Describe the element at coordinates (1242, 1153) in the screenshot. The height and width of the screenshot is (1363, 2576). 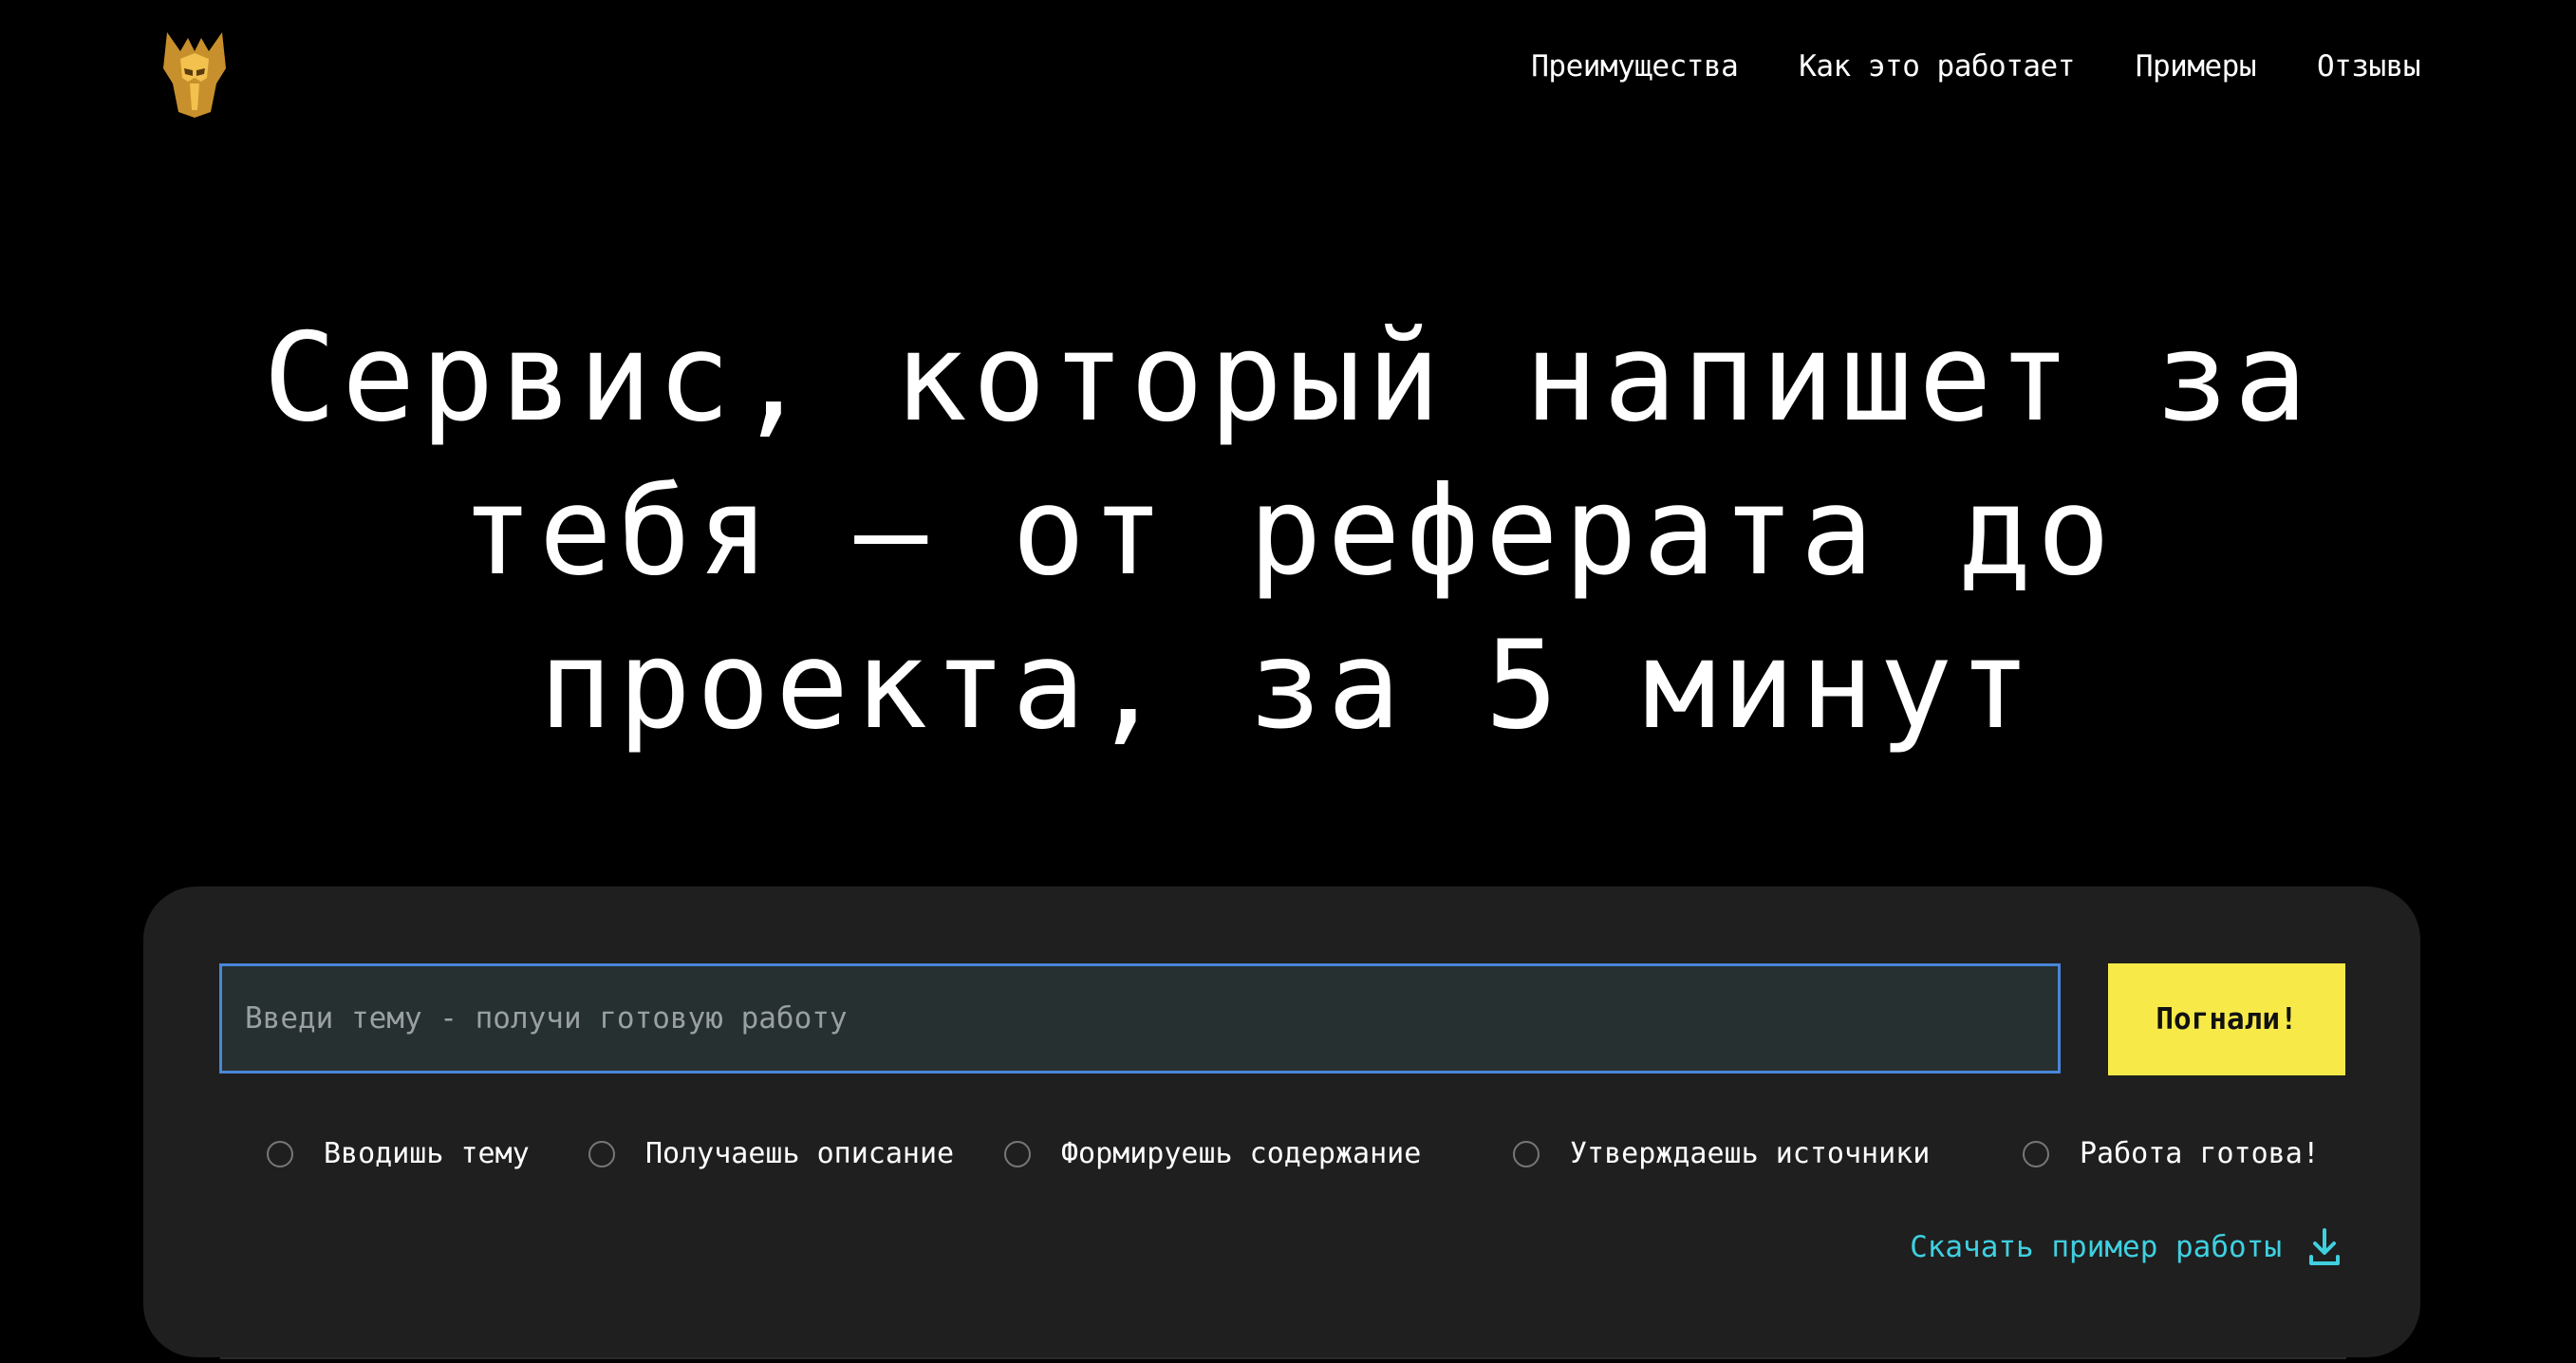
I see `step-label: Формируешь содержание` at that location.